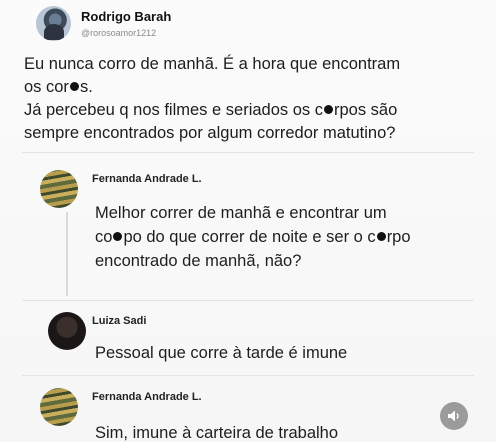  Describe the element at coordinates (254, 87) in the screenshot. I see `post-line: os cor s.` at that location.